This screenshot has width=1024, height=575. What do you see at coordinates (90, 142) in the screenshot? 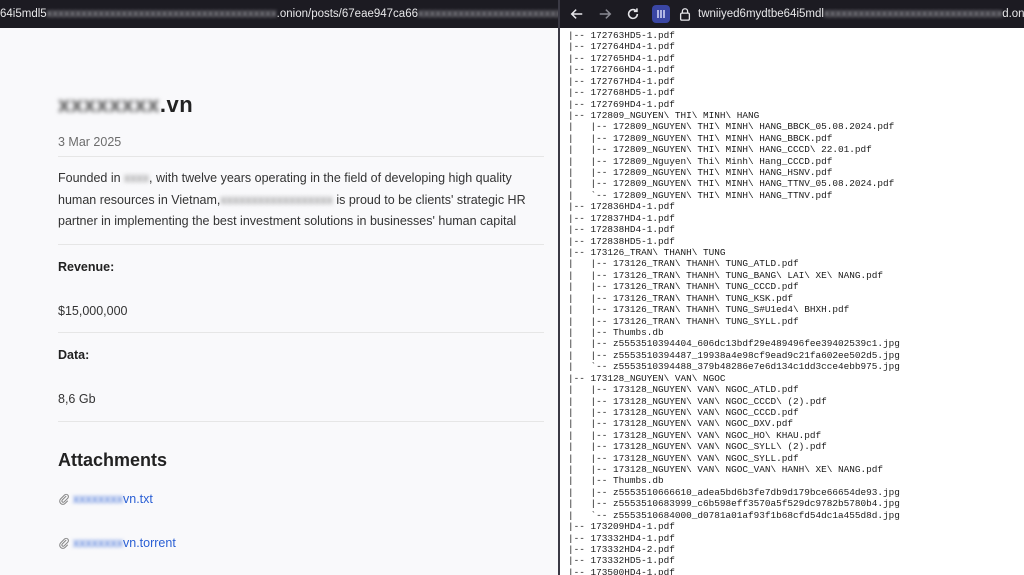
I see `post-date: 3 Mar 2025` at bounding box center [90, 142].